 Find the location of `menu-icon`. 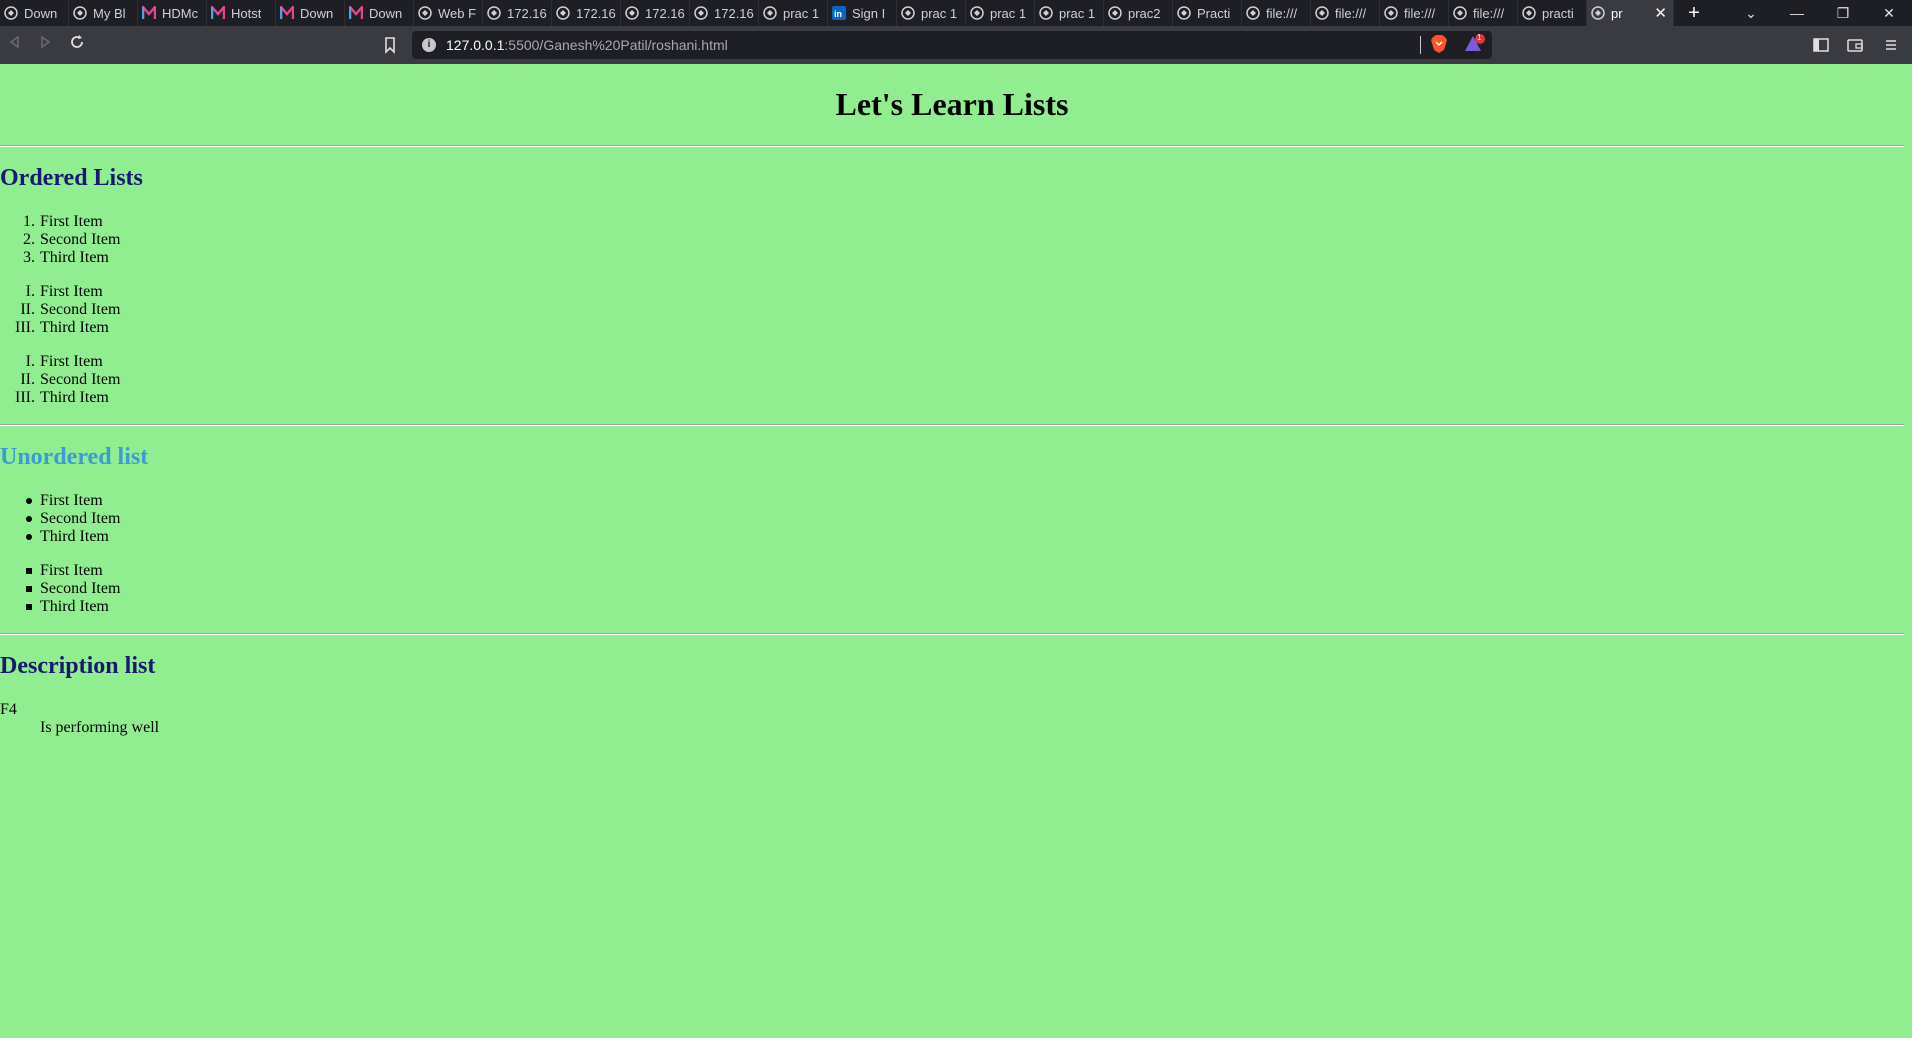

menu-icon is located at coordinates (1891, 45).